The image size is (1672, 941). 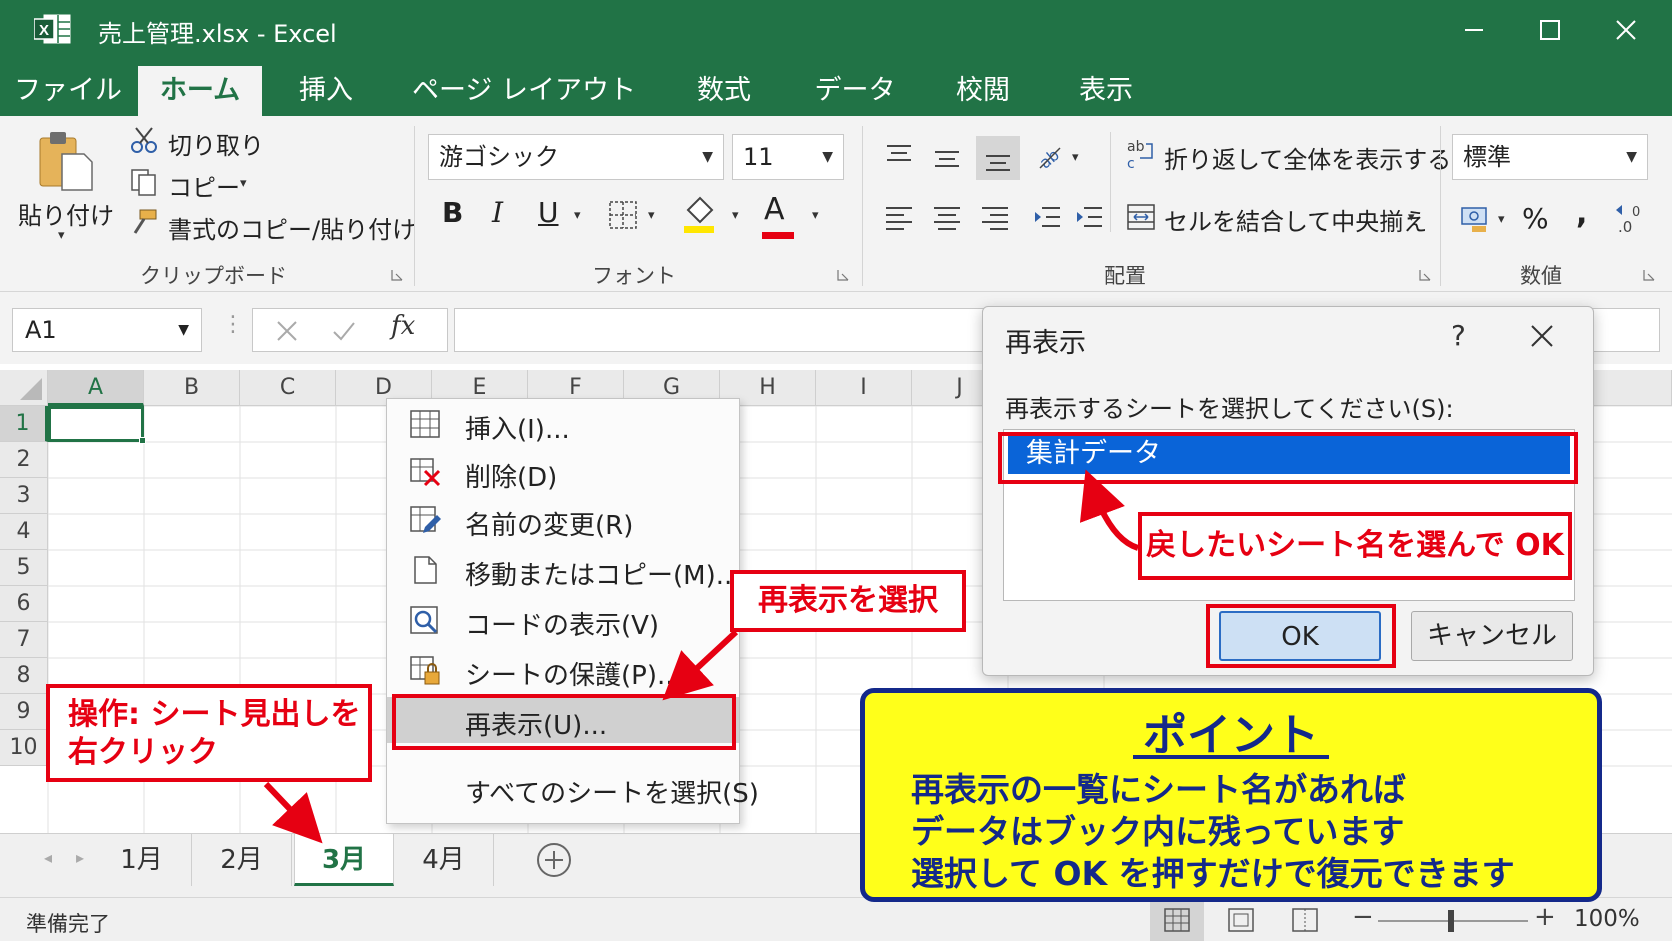 What do you see at coordinates (24, 532) in the screenshot?
I see `row-header-4: 4` at bounding box center [24, 532].